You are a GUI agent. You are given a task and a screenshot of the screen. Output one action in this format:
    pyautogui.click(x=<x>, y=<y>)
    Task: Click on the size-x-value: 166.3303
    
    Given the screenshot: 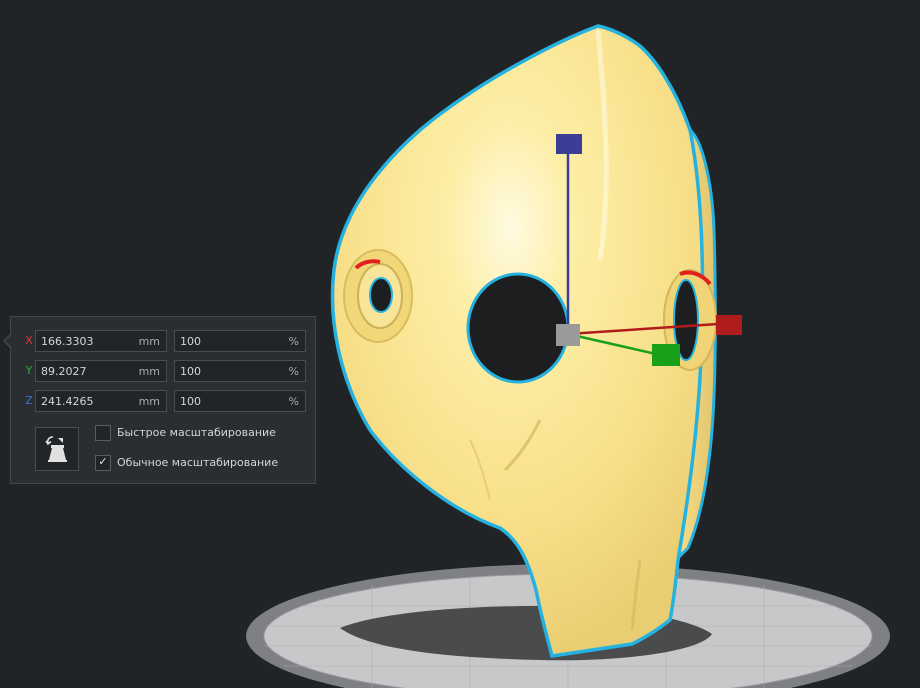 What is the action you would take?
    pyautogui.click(x=67, y=341)
    